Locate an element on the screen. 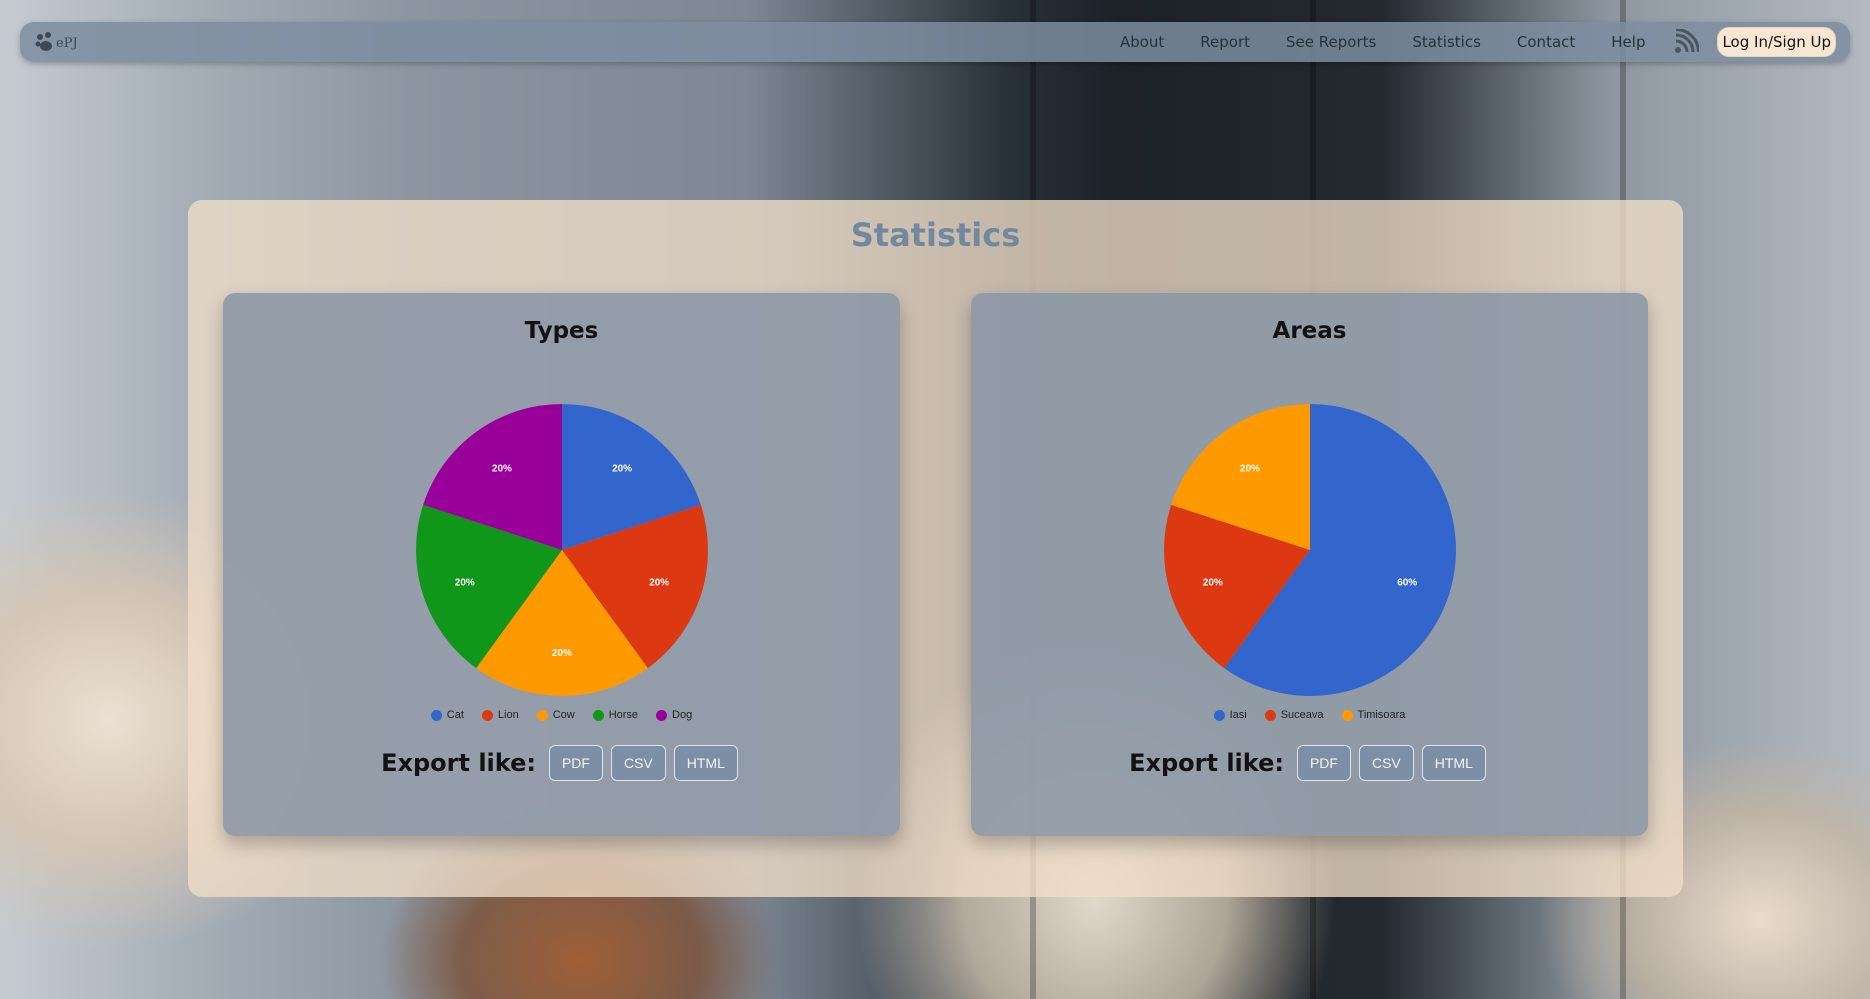 Image resolution: width=1870 pixels, height=999 pixels. nav-link-about: About is located at coordinates (1142, 42).